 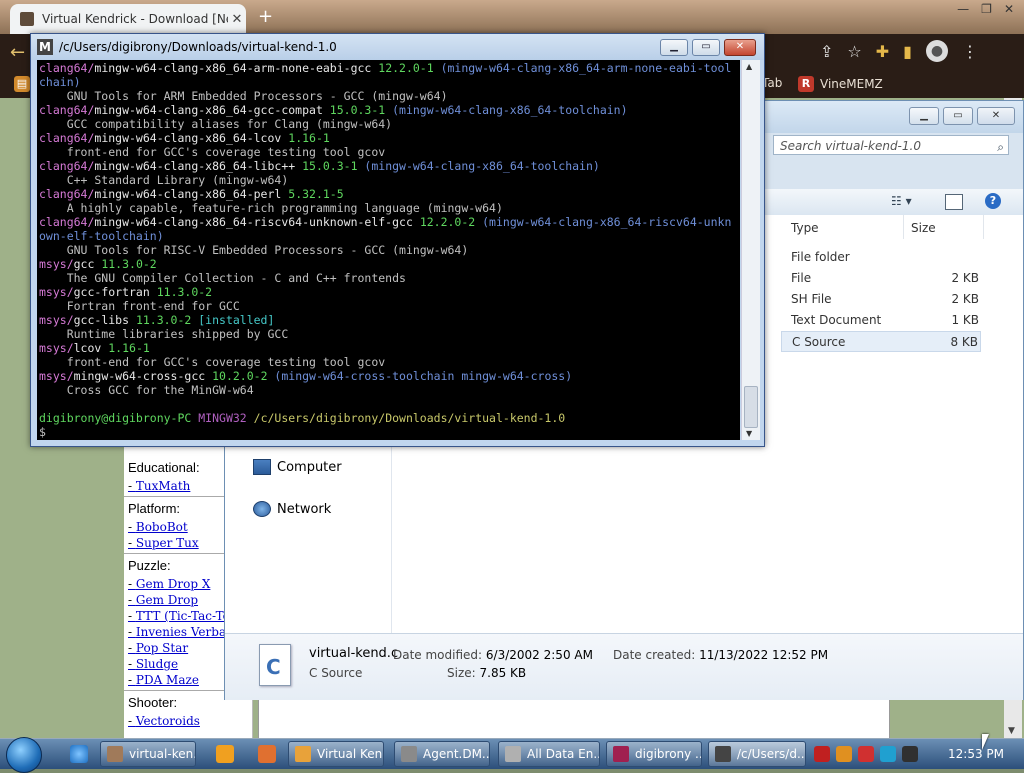 What do you see at coordinates (129, 264) in the screenshot?
I see `terminal-text: 11.3.0-2` at bounding box center [129, 264].